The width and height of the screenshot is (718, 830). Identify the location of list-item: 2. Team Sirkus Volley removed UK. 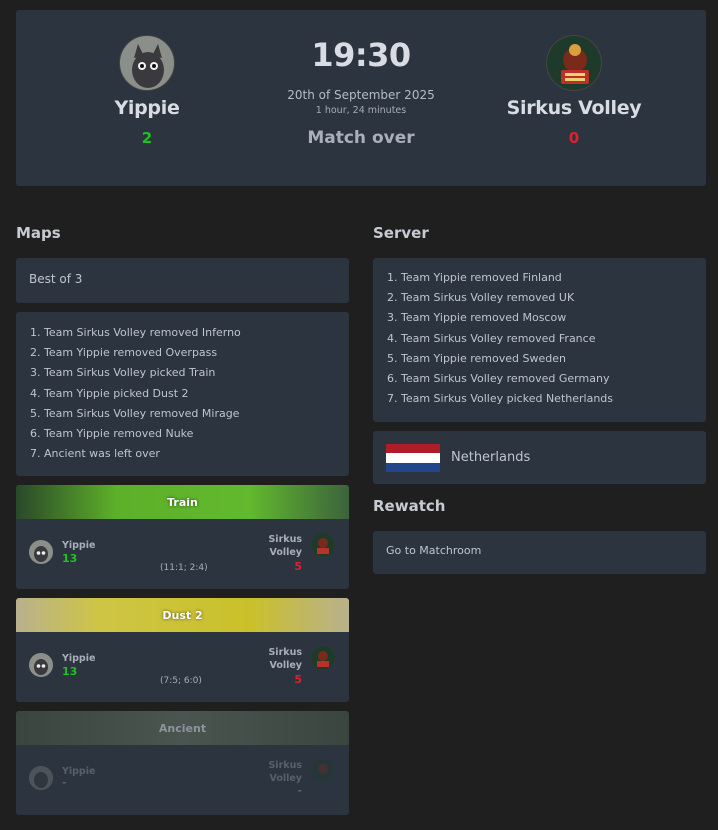
(481, 298).